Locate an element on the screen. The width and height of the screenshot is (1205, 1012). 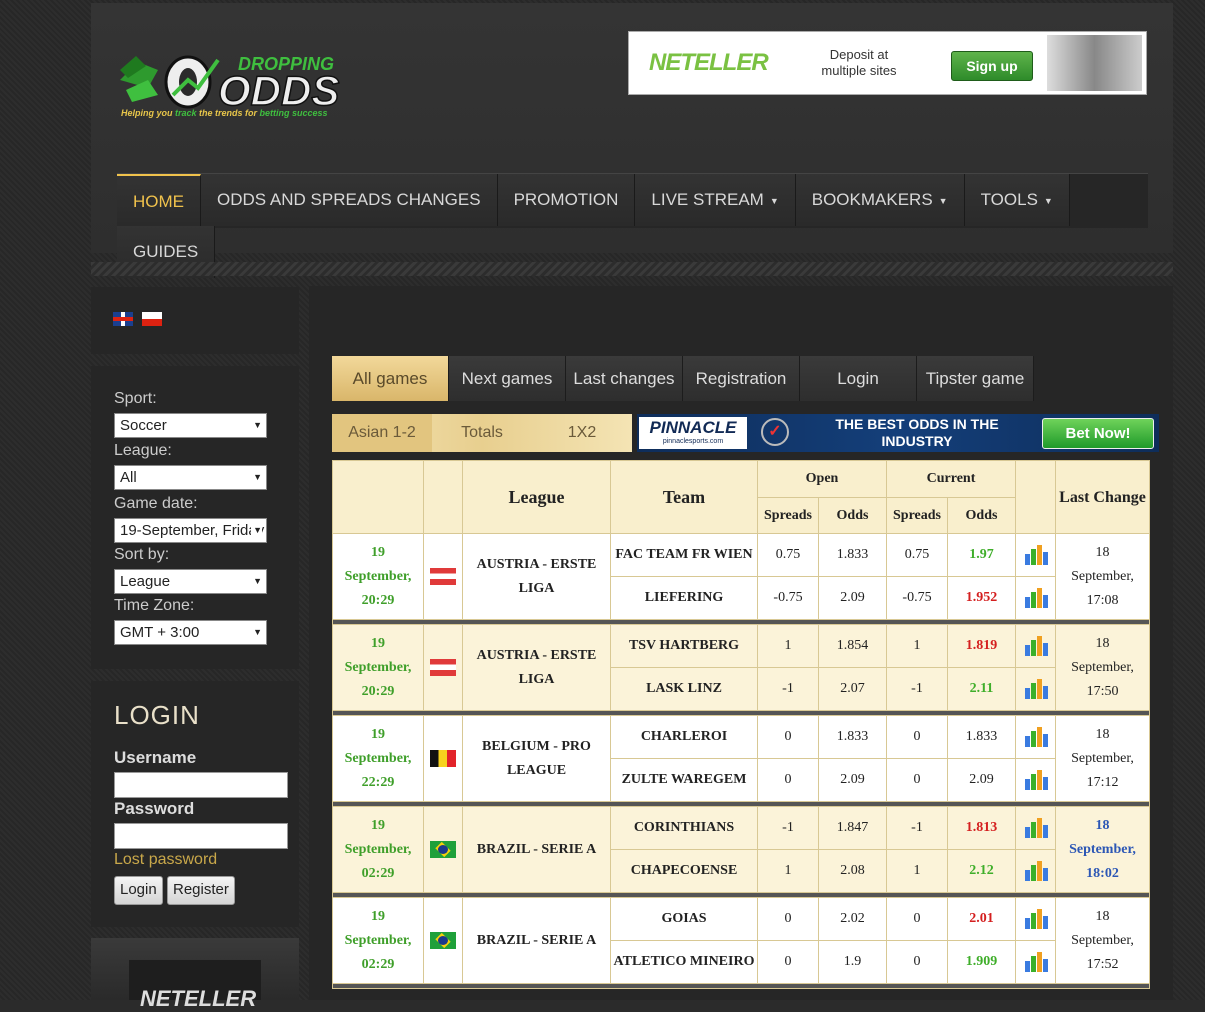
nav-item-bookmakers: BOOKMAKERS ▼ is located at coordinates (880, 200).